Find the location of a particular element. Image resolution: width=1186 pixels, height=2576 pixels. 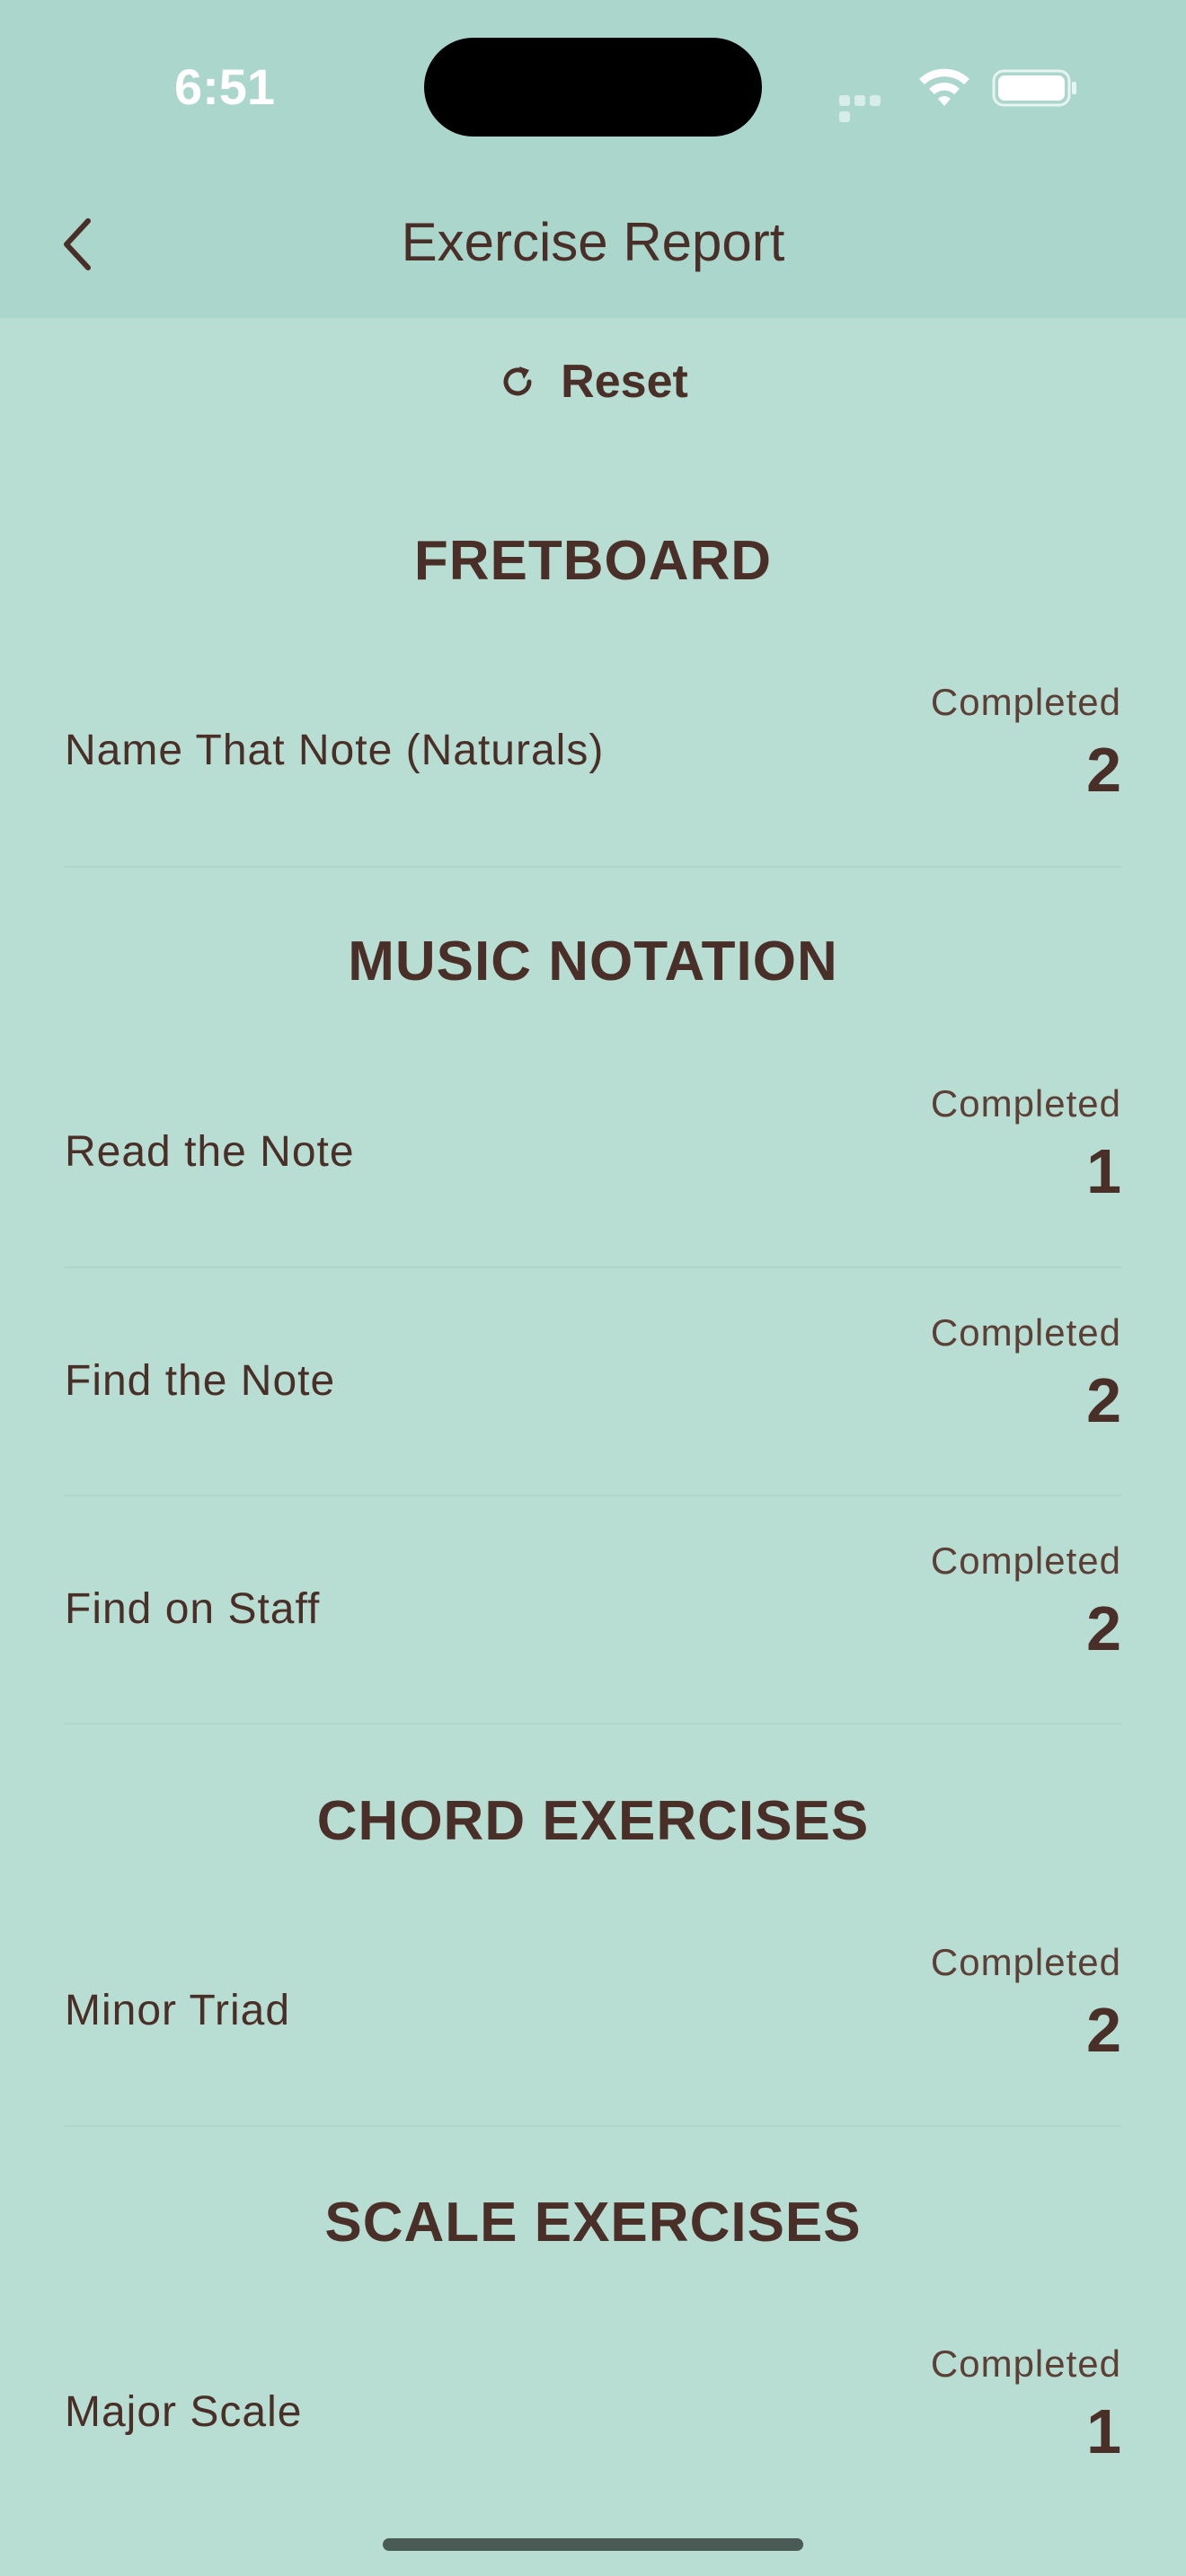

status-bar: 6:51 is located at coordinates (593, 90).